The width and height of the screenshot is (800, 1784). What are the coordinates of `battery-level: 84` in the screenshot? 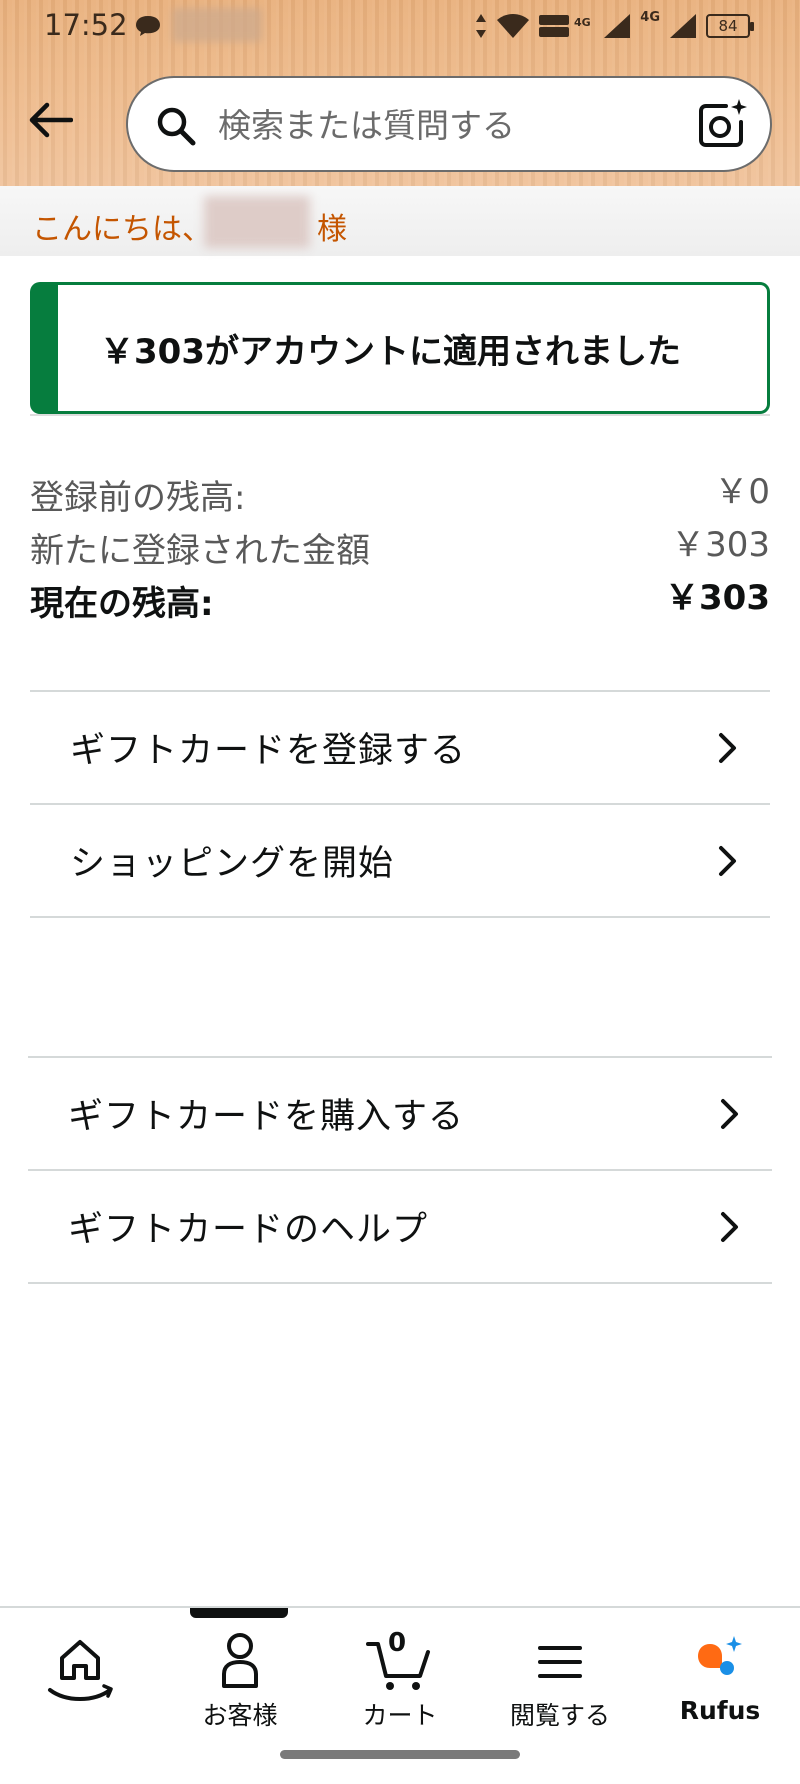 It's located at (728, 26).